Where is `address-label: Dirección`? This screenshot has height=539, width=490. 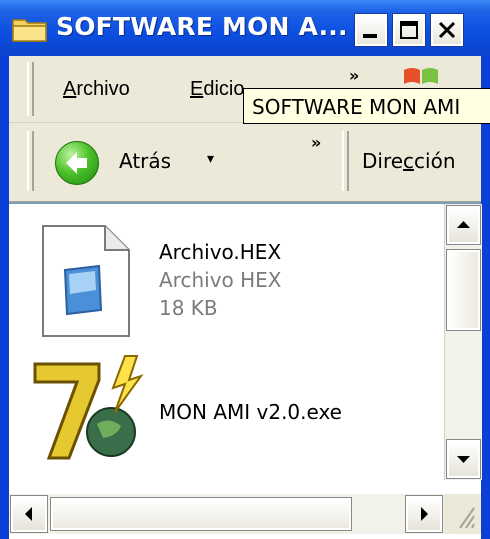 address-label: Dirección is located at coordinates (409, 161).